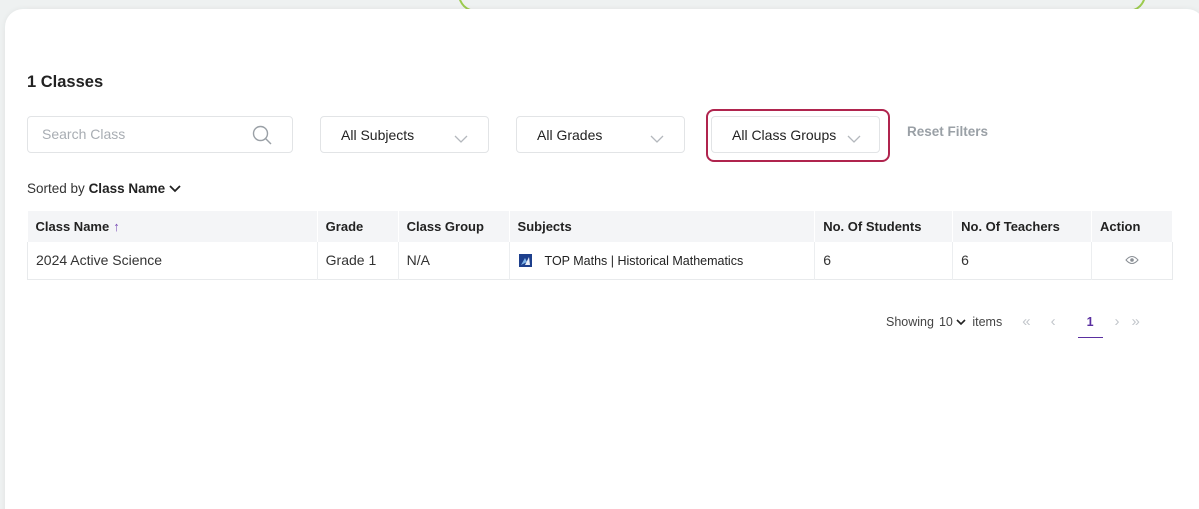 This screenshot has height=509, width=1199. I want to click on reset-filters-button: Reset Filters, so click(947, 131).